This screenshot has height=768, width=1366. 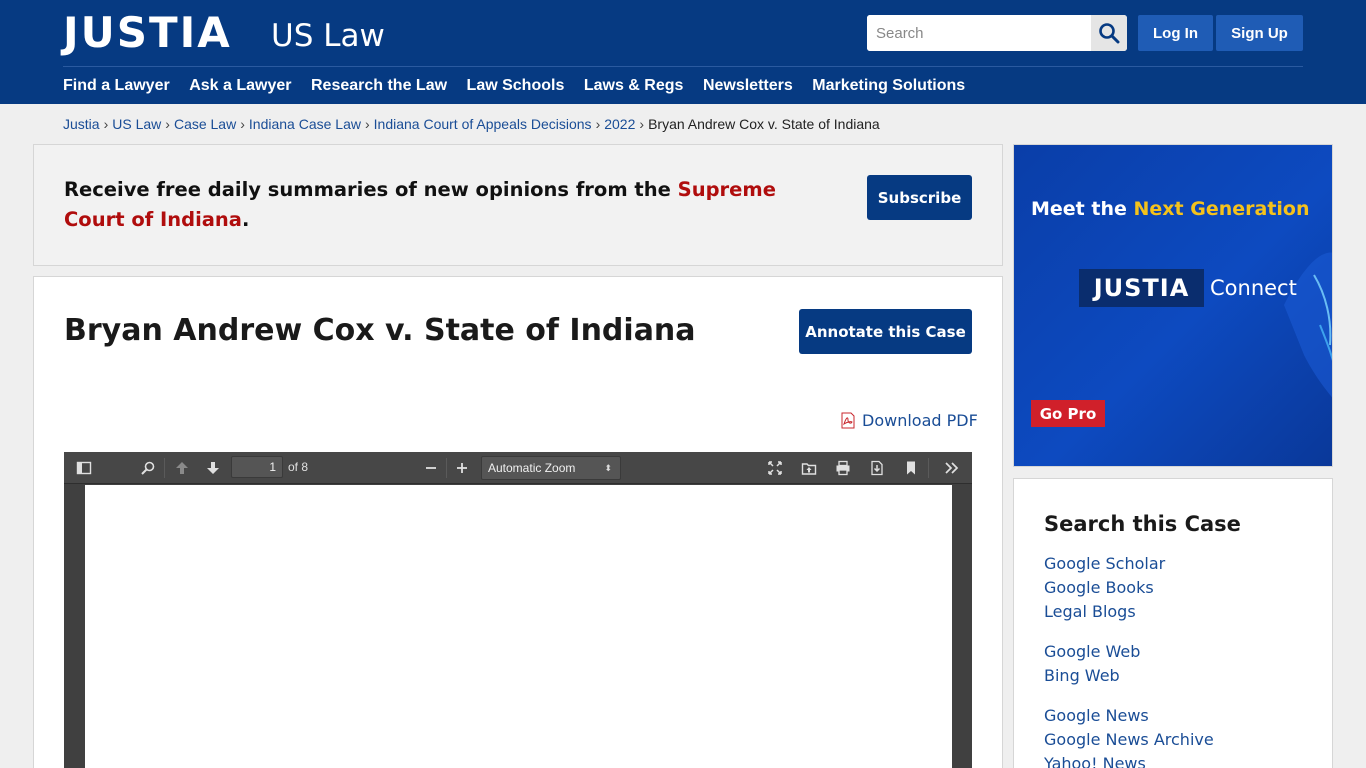 What do you see at coordinates (1104, 564) in the screenshot?
I see `google-scholar-link: Google Scholar` at bounding box center [1104, 564].